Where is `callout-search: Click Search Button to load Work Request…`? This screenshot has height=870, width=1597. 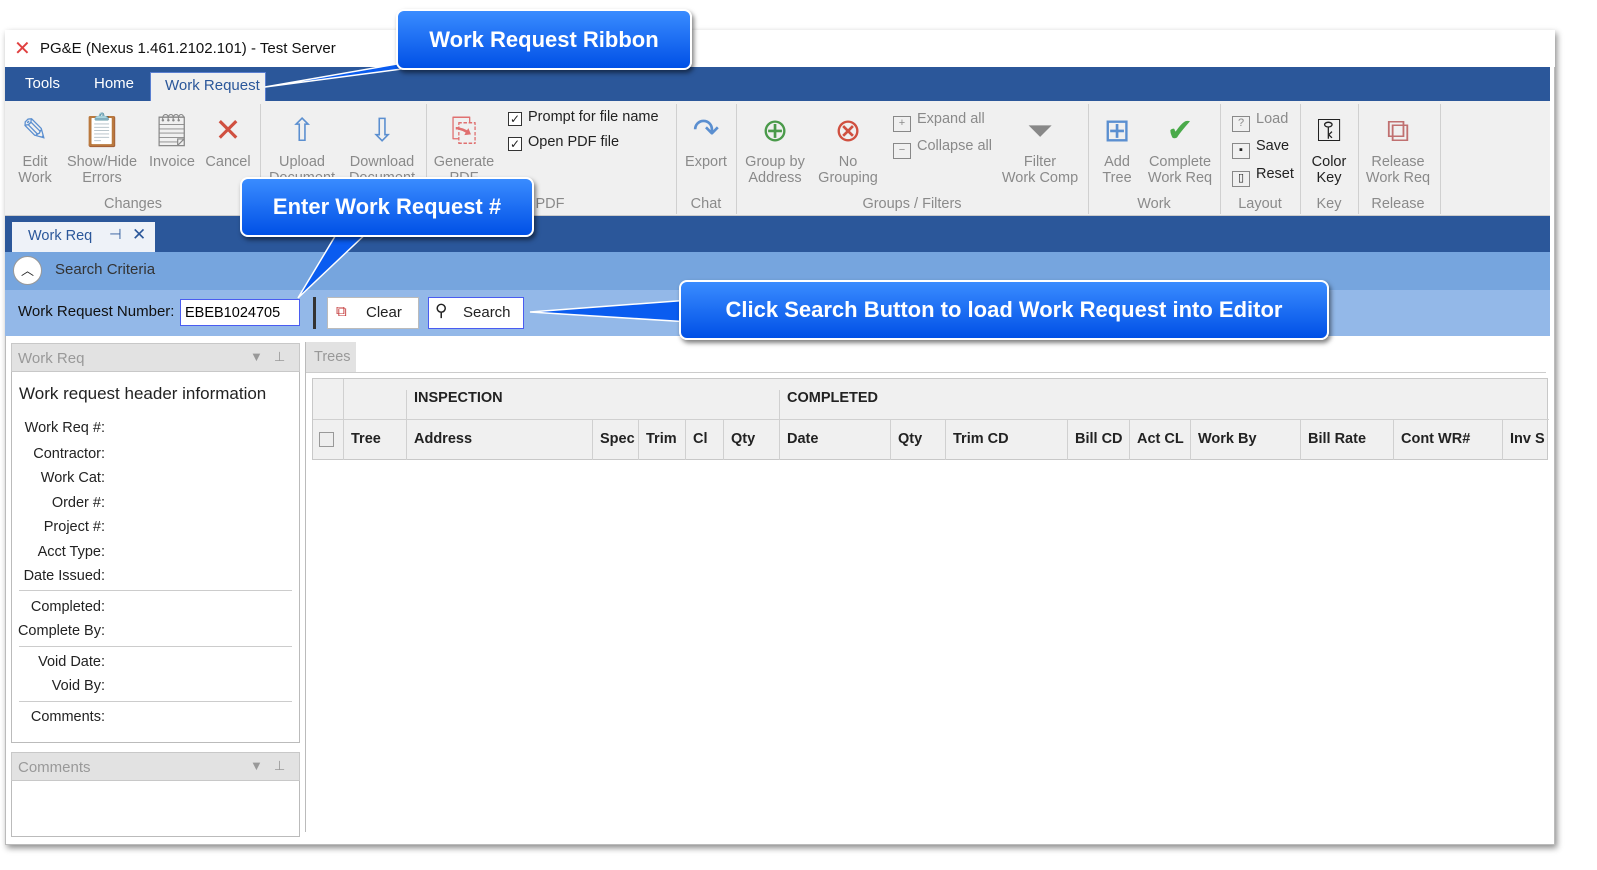
callout-search: Click Search Button to load Work Request… is located at coordinates (1004, 310).